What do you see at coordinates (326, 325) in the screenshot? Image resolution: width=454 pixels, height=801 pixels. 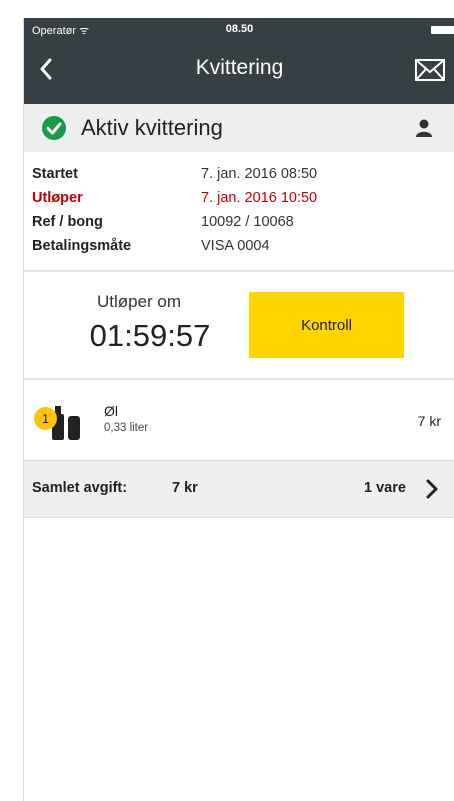 I see `kontroll-button: Kontroll` at bounding box center [326, 325].